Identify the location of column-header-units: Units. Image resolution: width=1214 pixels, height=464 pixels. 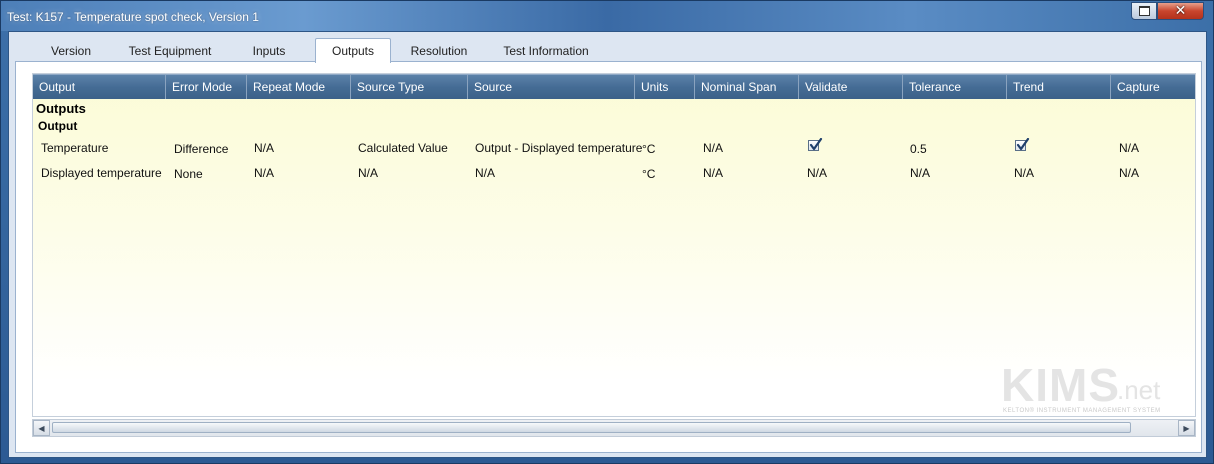
(665, 87).